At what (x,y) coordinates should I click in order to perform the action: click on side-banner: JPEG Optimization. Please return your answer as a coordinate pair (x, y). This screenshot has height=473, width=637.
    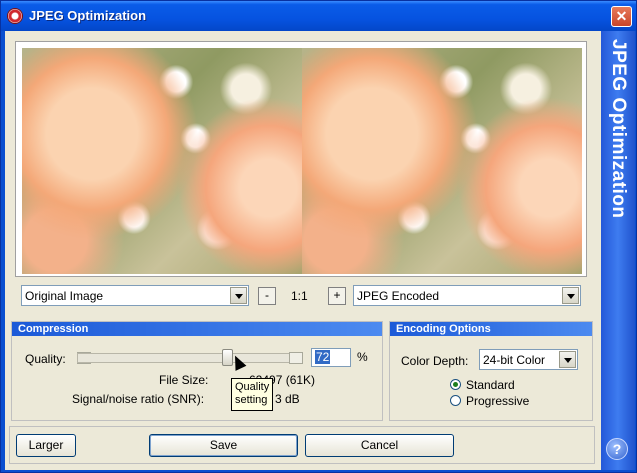
    Looking at the image, I should click on (618, 250).